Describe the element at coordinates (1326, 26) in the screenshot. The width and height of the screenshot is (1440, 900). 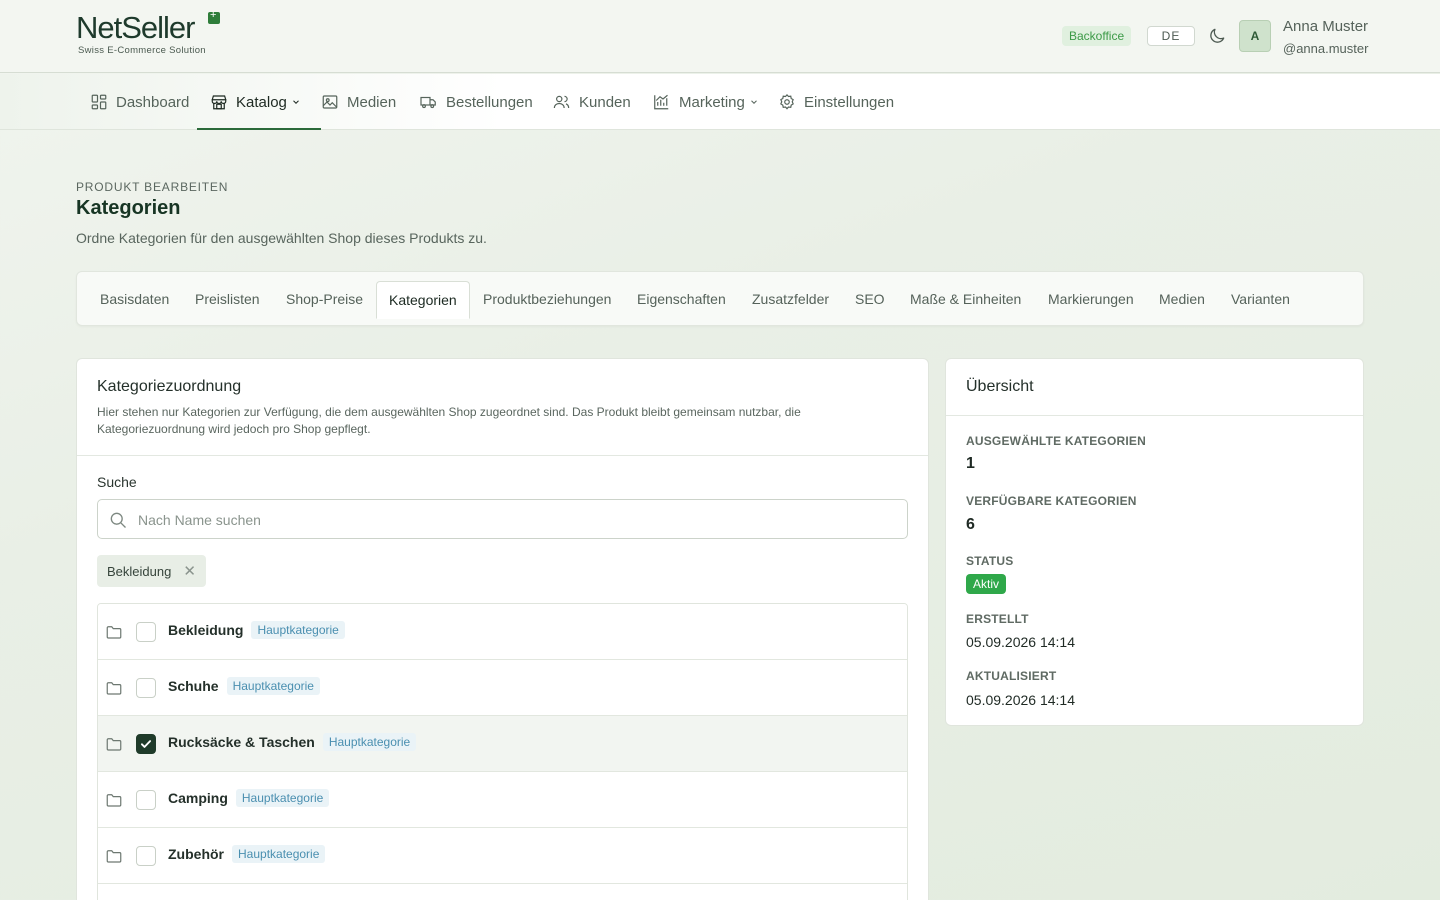
I see `user-name: Anna Muster` at that location.